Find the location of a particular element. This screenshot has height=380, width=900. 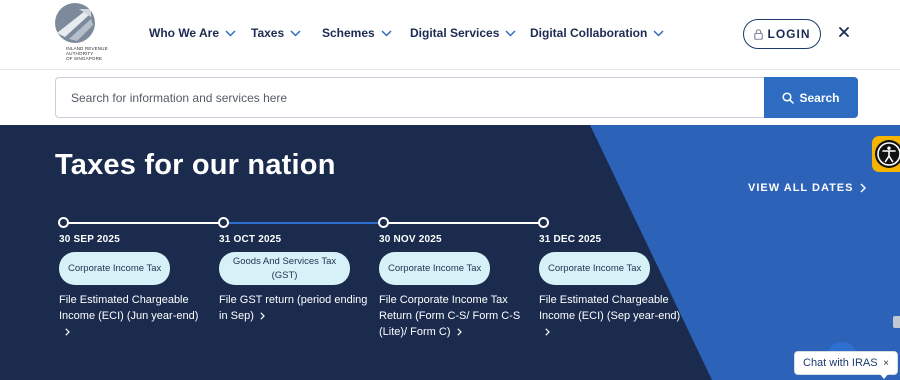

side-feedback-tab is located at coordinates (896, 322).